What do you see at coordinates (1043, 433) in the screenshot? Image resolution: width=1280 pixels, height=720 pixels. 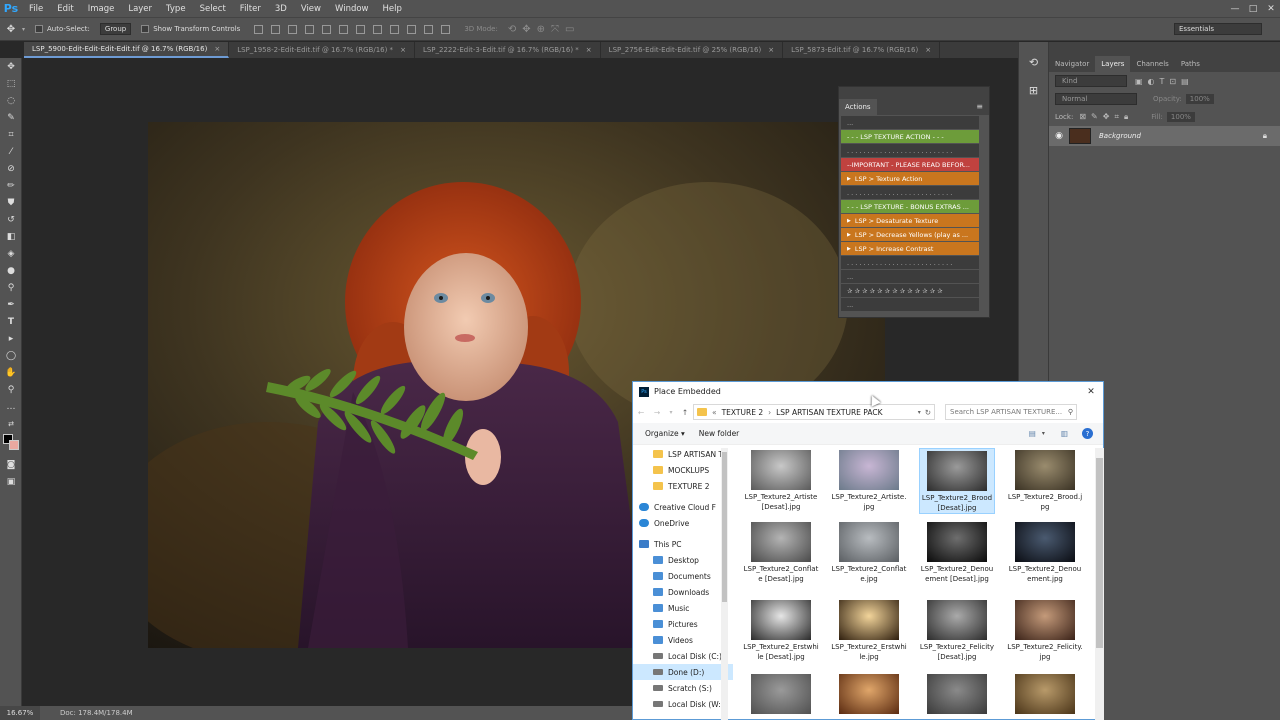 I see `view-dropdown-icon: ▾` at bounding box center [1043, 433].